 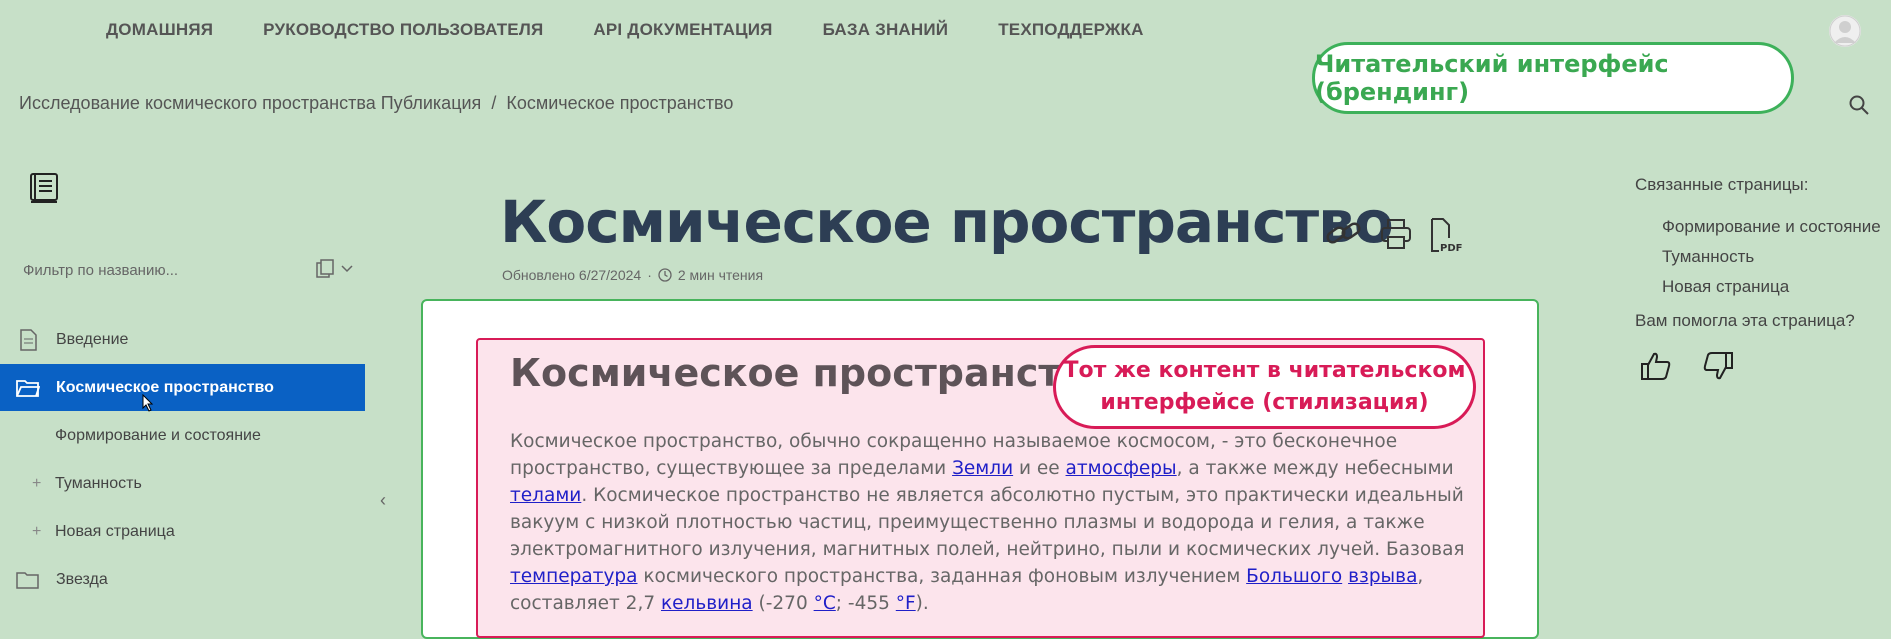 What do you see at coordinates (28, 580) in the screenshot?
I see `folder-icon` at bounding box center [28, 580].